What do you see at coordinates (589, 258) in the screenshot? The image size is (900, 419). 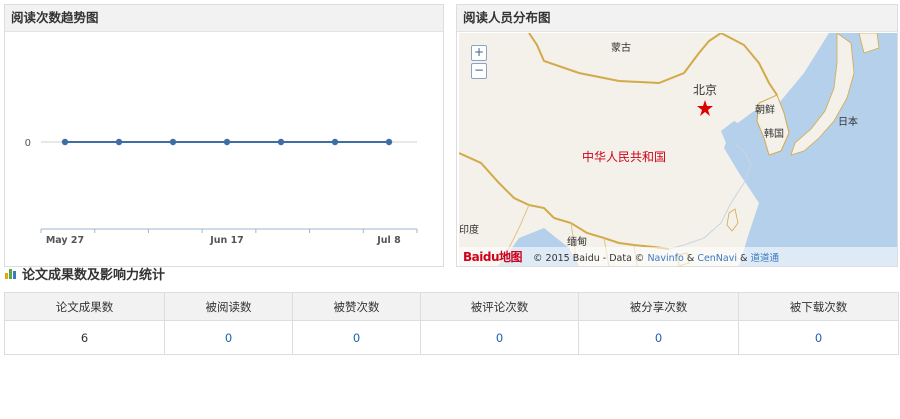 I see `copyright-text: © 2015 Baidu - Data ©` at bounding box center [589, 258].